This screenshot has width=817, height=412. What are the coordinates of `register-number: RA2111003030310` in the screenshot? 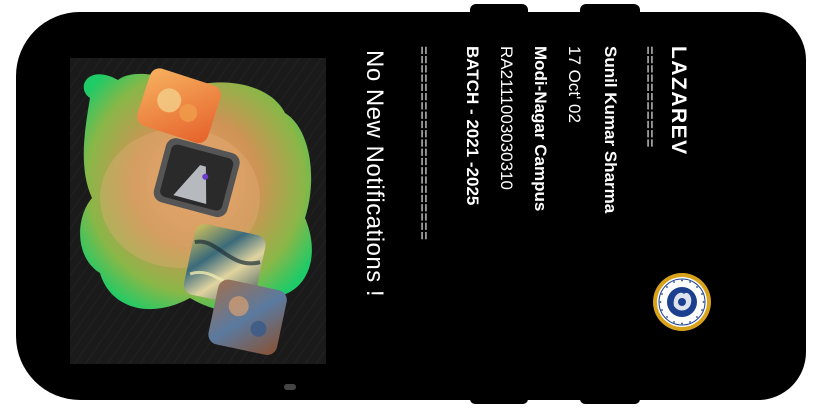 It's located at (506, 118).